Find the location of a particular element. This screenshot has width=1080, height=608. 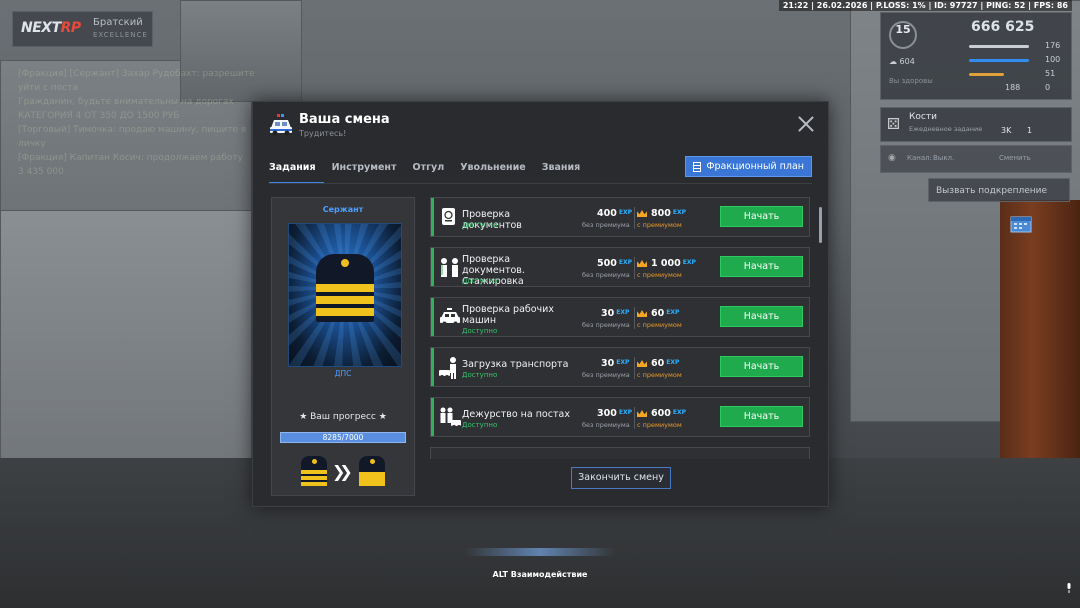

bank-value: ☁ 604 is located at coordinates (902, 61).